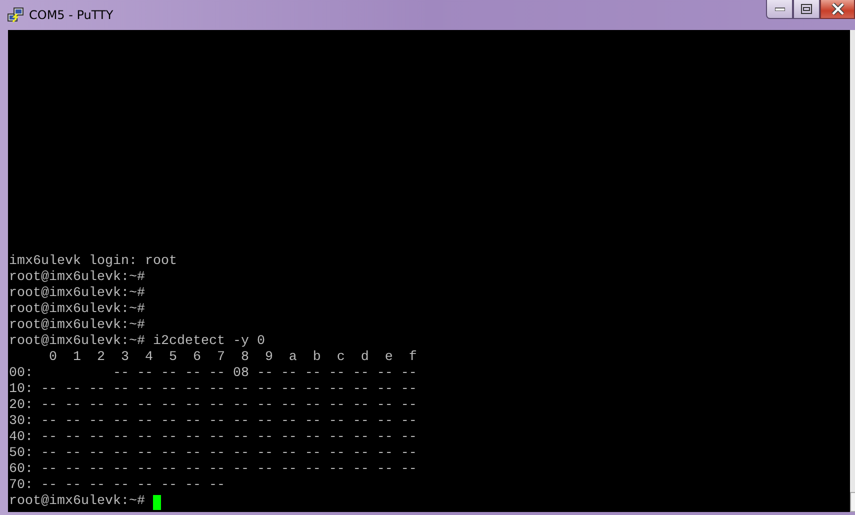 Image resolution: width=855 pixels, height=515 pixels. What do you see at coordinates (213, 374) in the screenshot?
I see `terminal-line: 00: -- -- -- -- -- 08 -- -- -- -- -- -- --` at bounding box center [213, 374].